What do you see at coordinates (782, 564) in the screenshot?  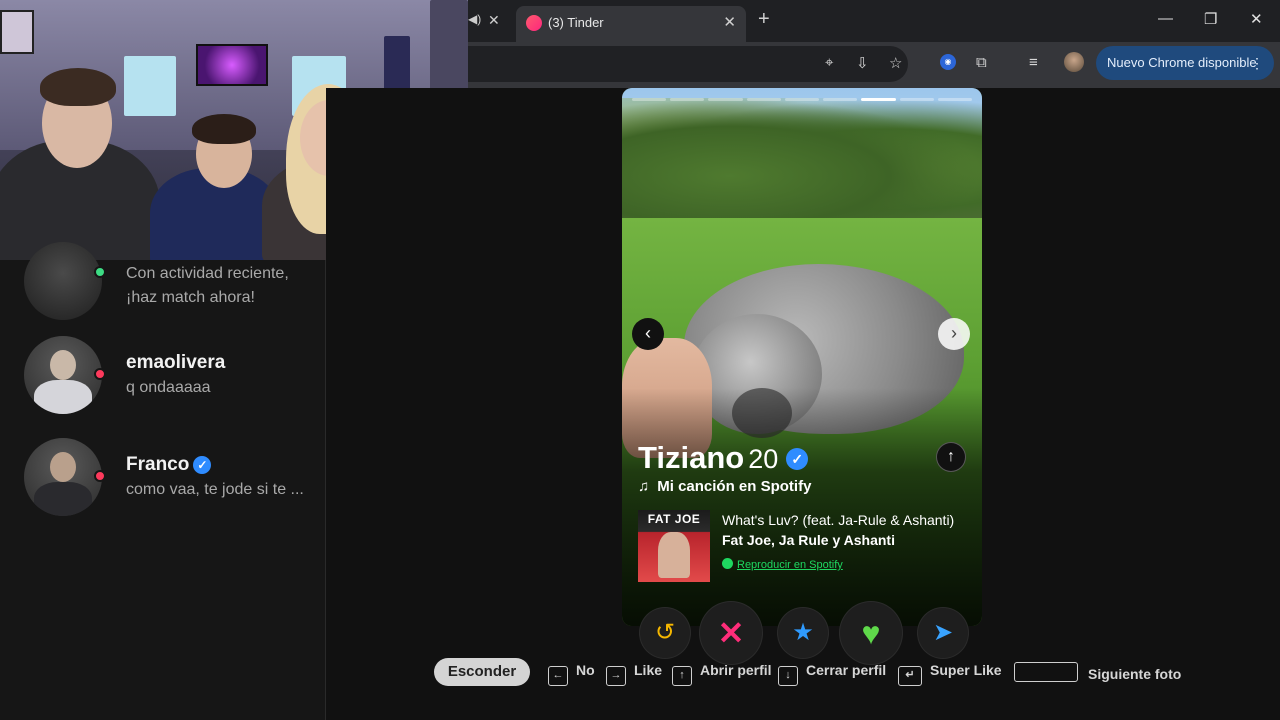 I see `play-on-spotify-link: Reproducir en Spotify` at bounding box center [782, 564].